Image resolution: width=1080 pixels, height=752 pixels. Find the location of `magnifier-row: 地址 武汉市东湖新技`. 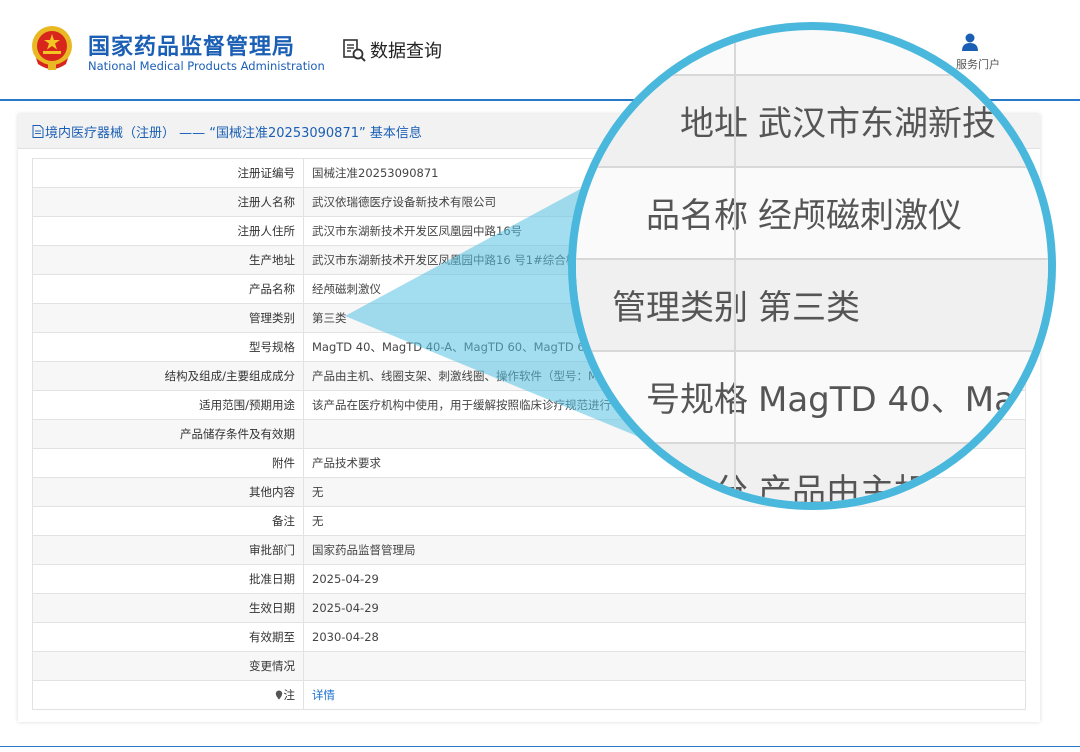

magnifier-row: 地址 武汉市东湖新技 is located at coordinates (812, 120).